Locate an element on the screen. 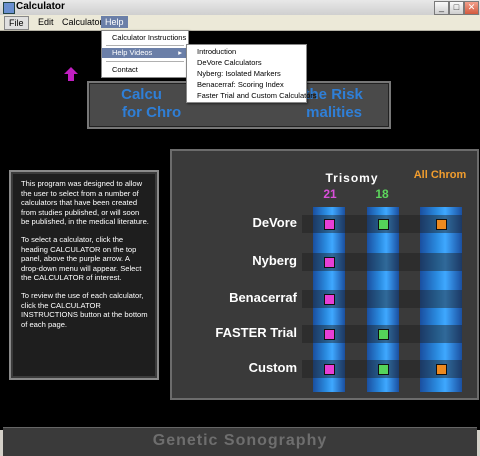  menu-item-help-videos: Help Videos ▸ is located at coordinates (145, 53).